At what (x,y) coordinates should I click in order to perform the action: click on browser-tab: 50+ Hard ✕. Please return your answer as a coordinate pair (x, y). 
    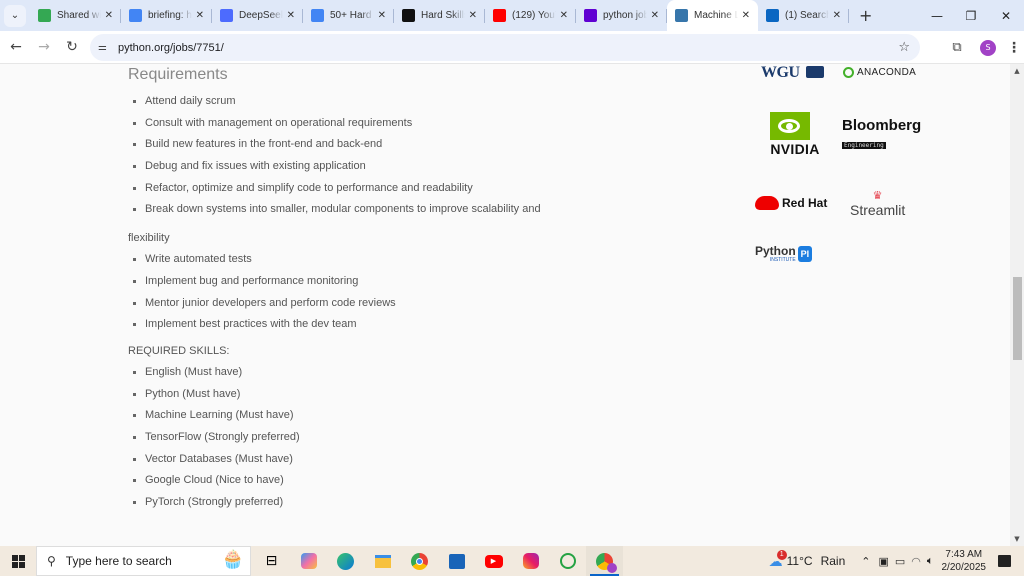
    Looking at the image, I should click on (348, 15).